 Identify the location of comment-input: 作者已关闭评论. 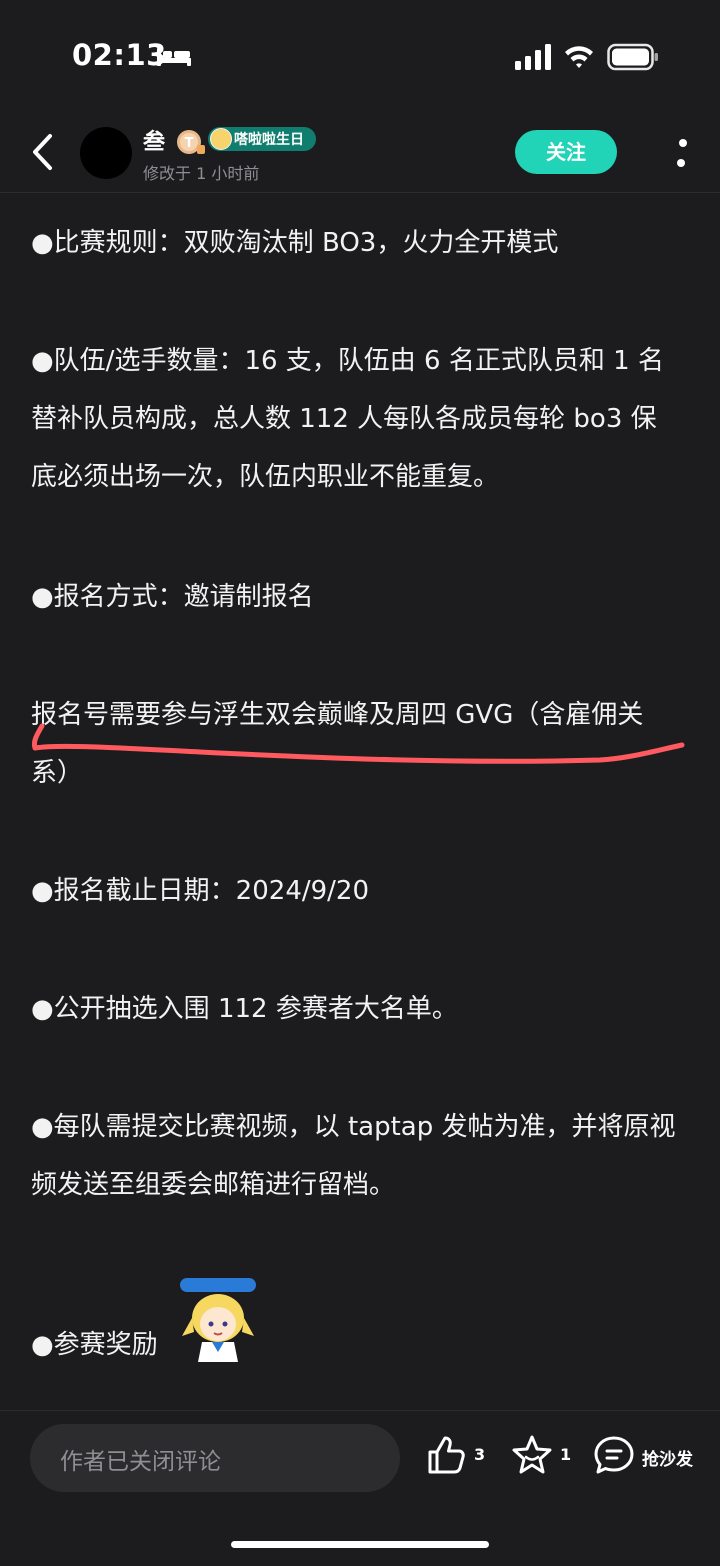
(215, 1458).